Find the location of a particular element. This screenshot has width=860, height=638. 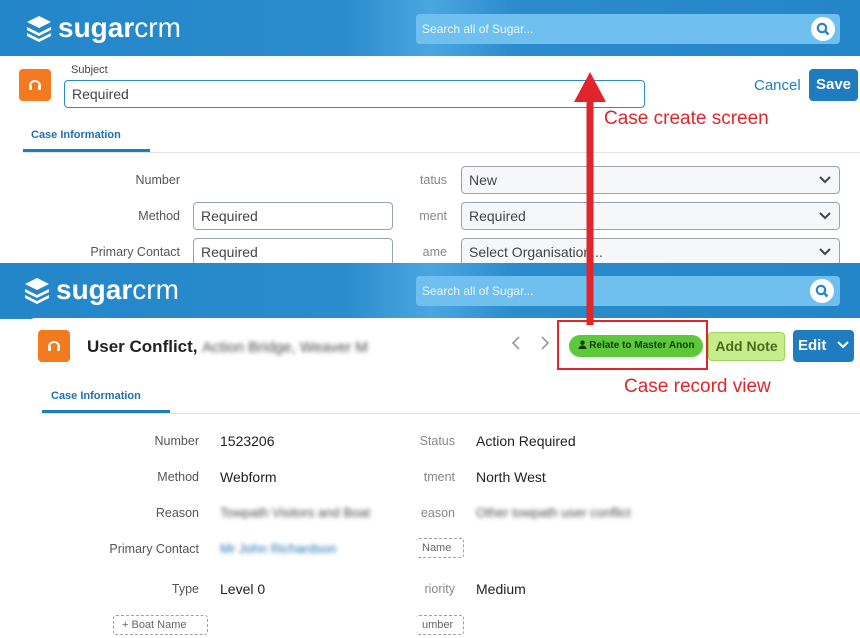

user-icon is located at coordinates (582, 344).